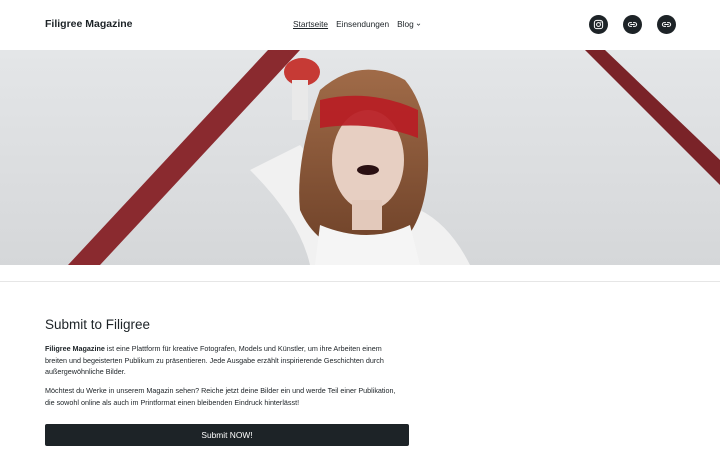 The width and height of the screenshot is (720, 450). I want to click on main-nav: Startseite Einsendungen Blog, so click(357, 24).